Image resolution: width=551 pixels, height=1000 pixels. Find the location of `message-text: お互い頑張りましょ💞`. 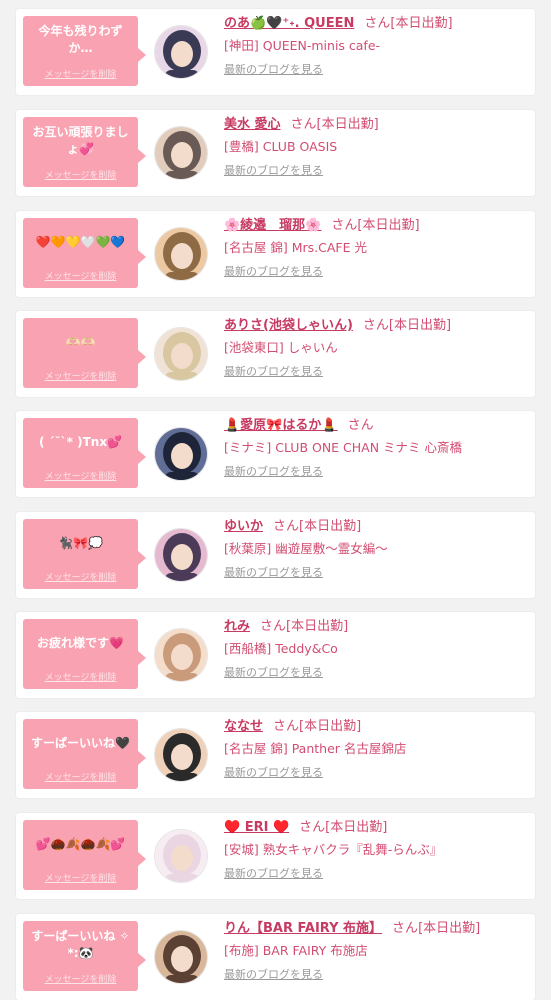

message-text: お互い頑張りましょ💞 is located at coordinates (80, 140).